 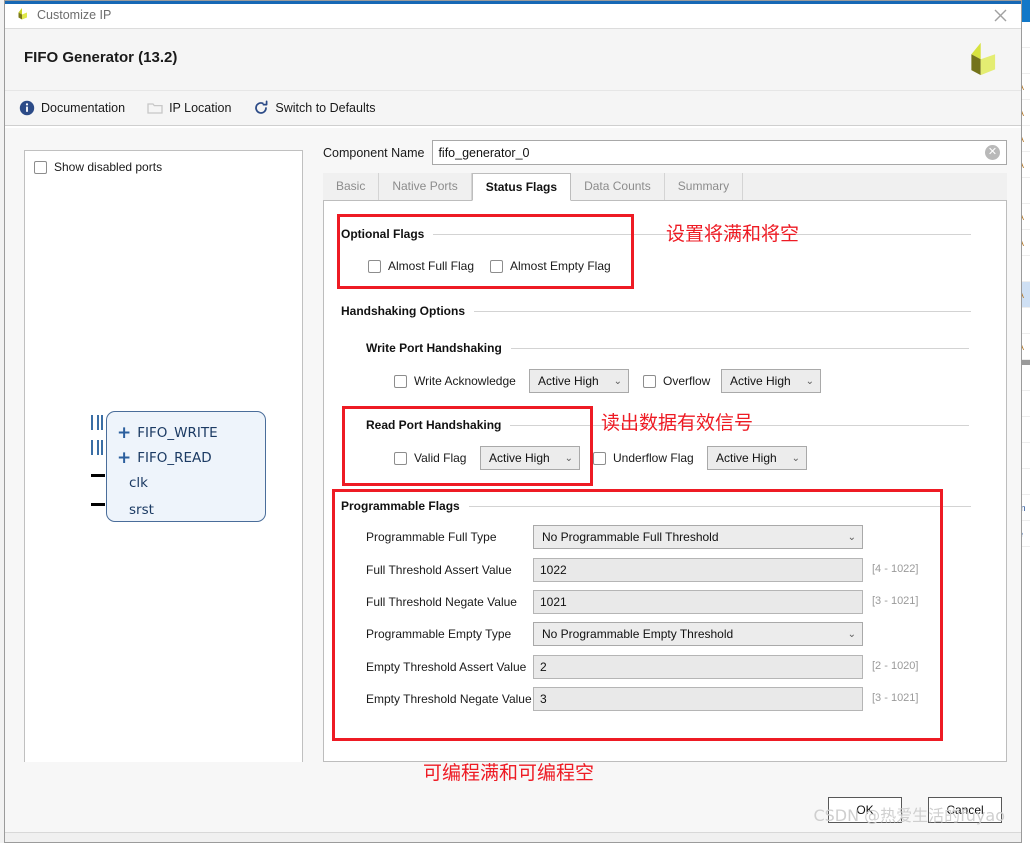 I want to click on write-acknowledge-checkbox: Write Acknowledge, so click(x=455, y=381).